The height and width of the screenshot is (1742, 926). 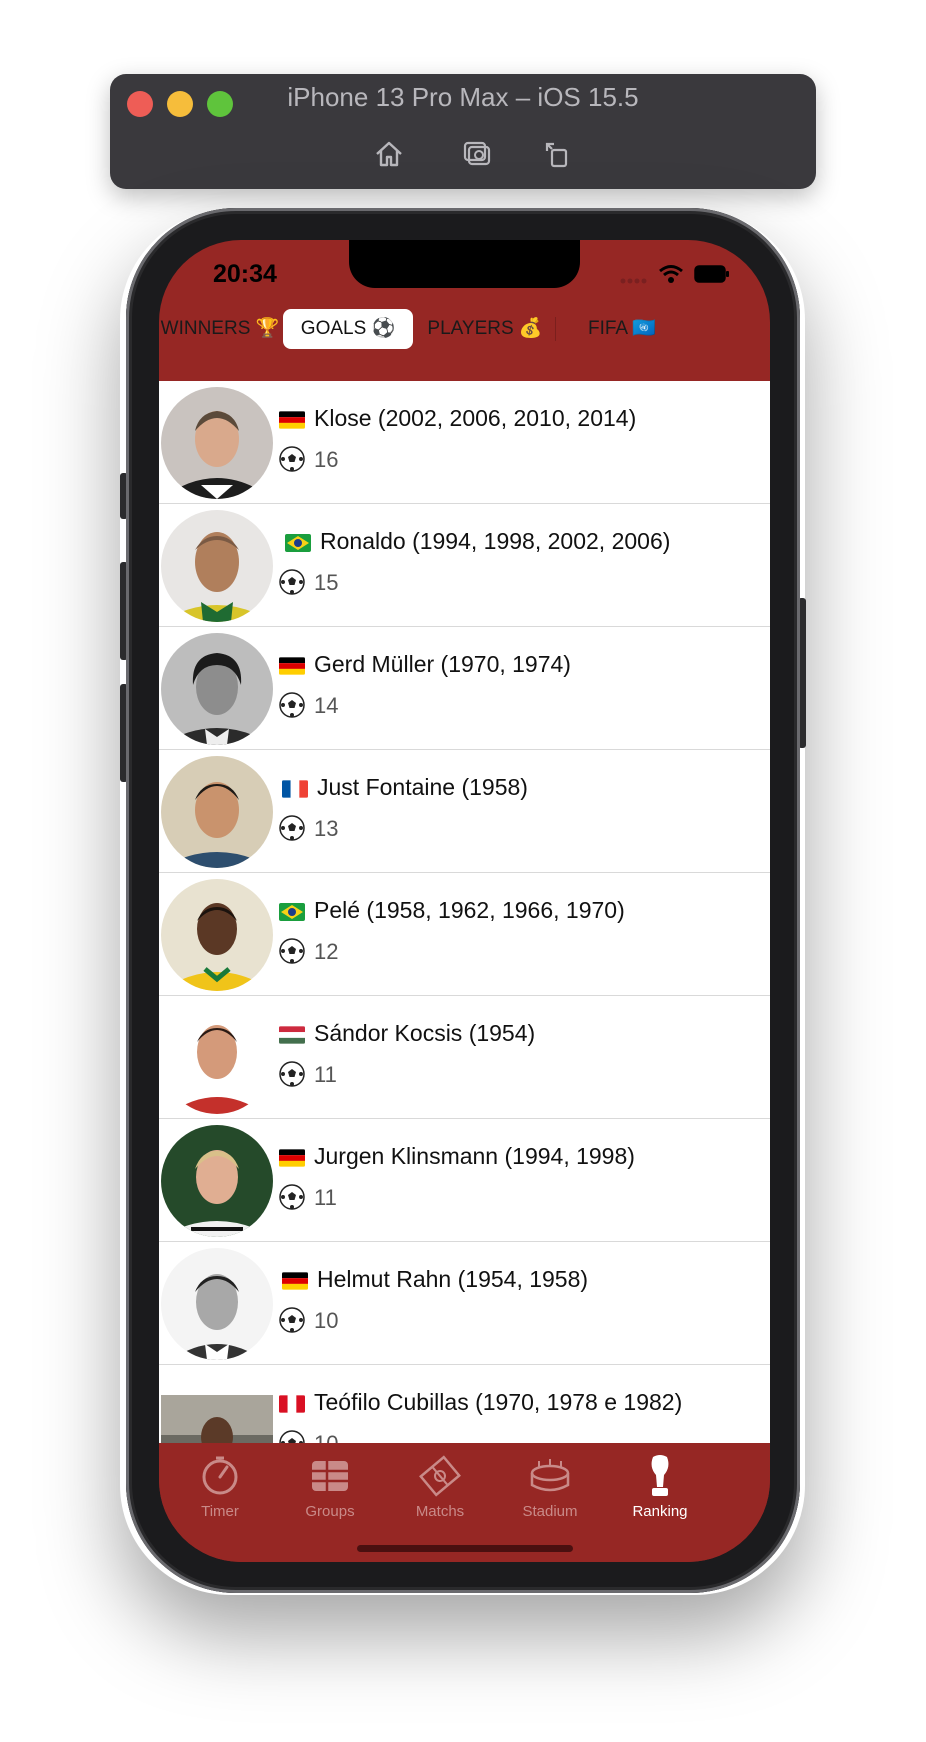 I want to click on segment-goals: GOALS ⚽, so click(x=348, y=329).